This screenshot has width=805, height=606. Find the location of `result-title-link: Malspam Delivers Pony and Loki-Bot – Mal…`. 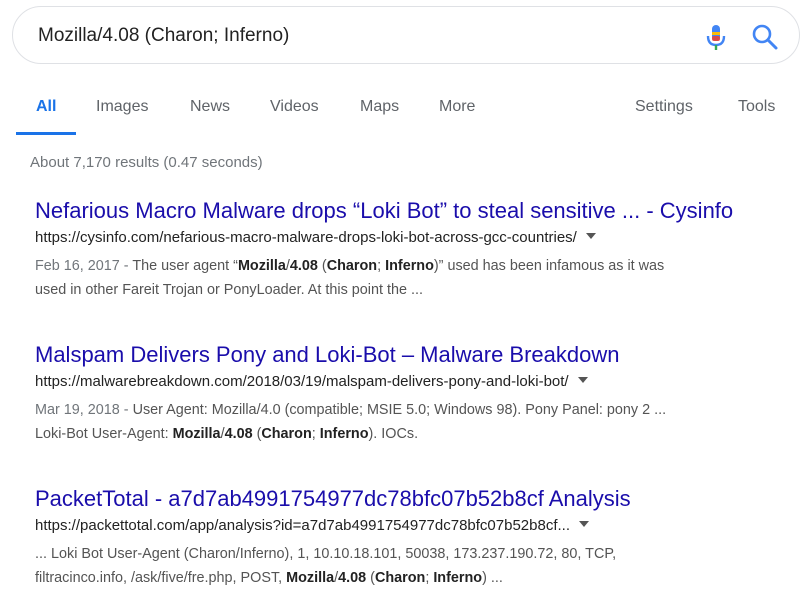

result-title-link: Malspam Delivers Pony and Loki-Bot – Mal… is located at coordinates (415, 355).